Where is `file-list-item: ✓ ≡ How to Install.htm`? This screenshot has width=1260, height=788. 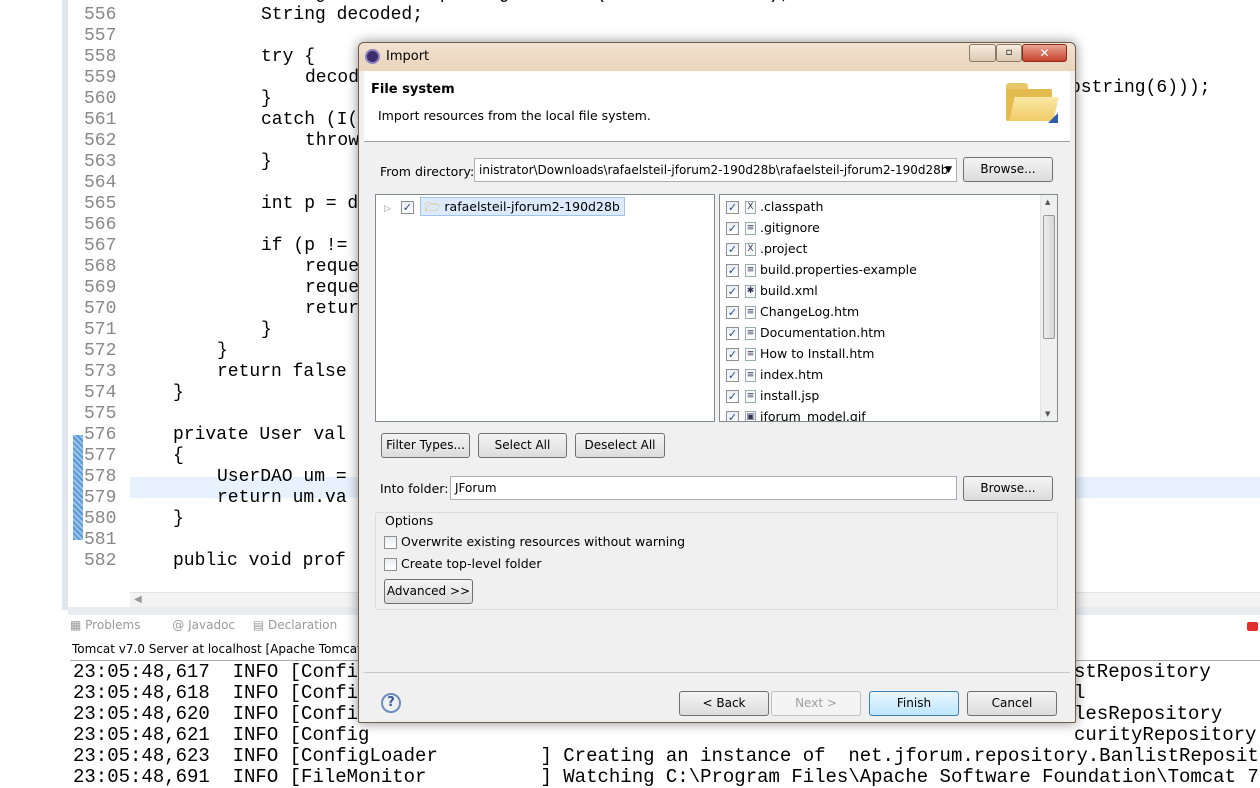
file-list-item: ✓ ≡ How to Install.htm is located at coordinates (800, 353).